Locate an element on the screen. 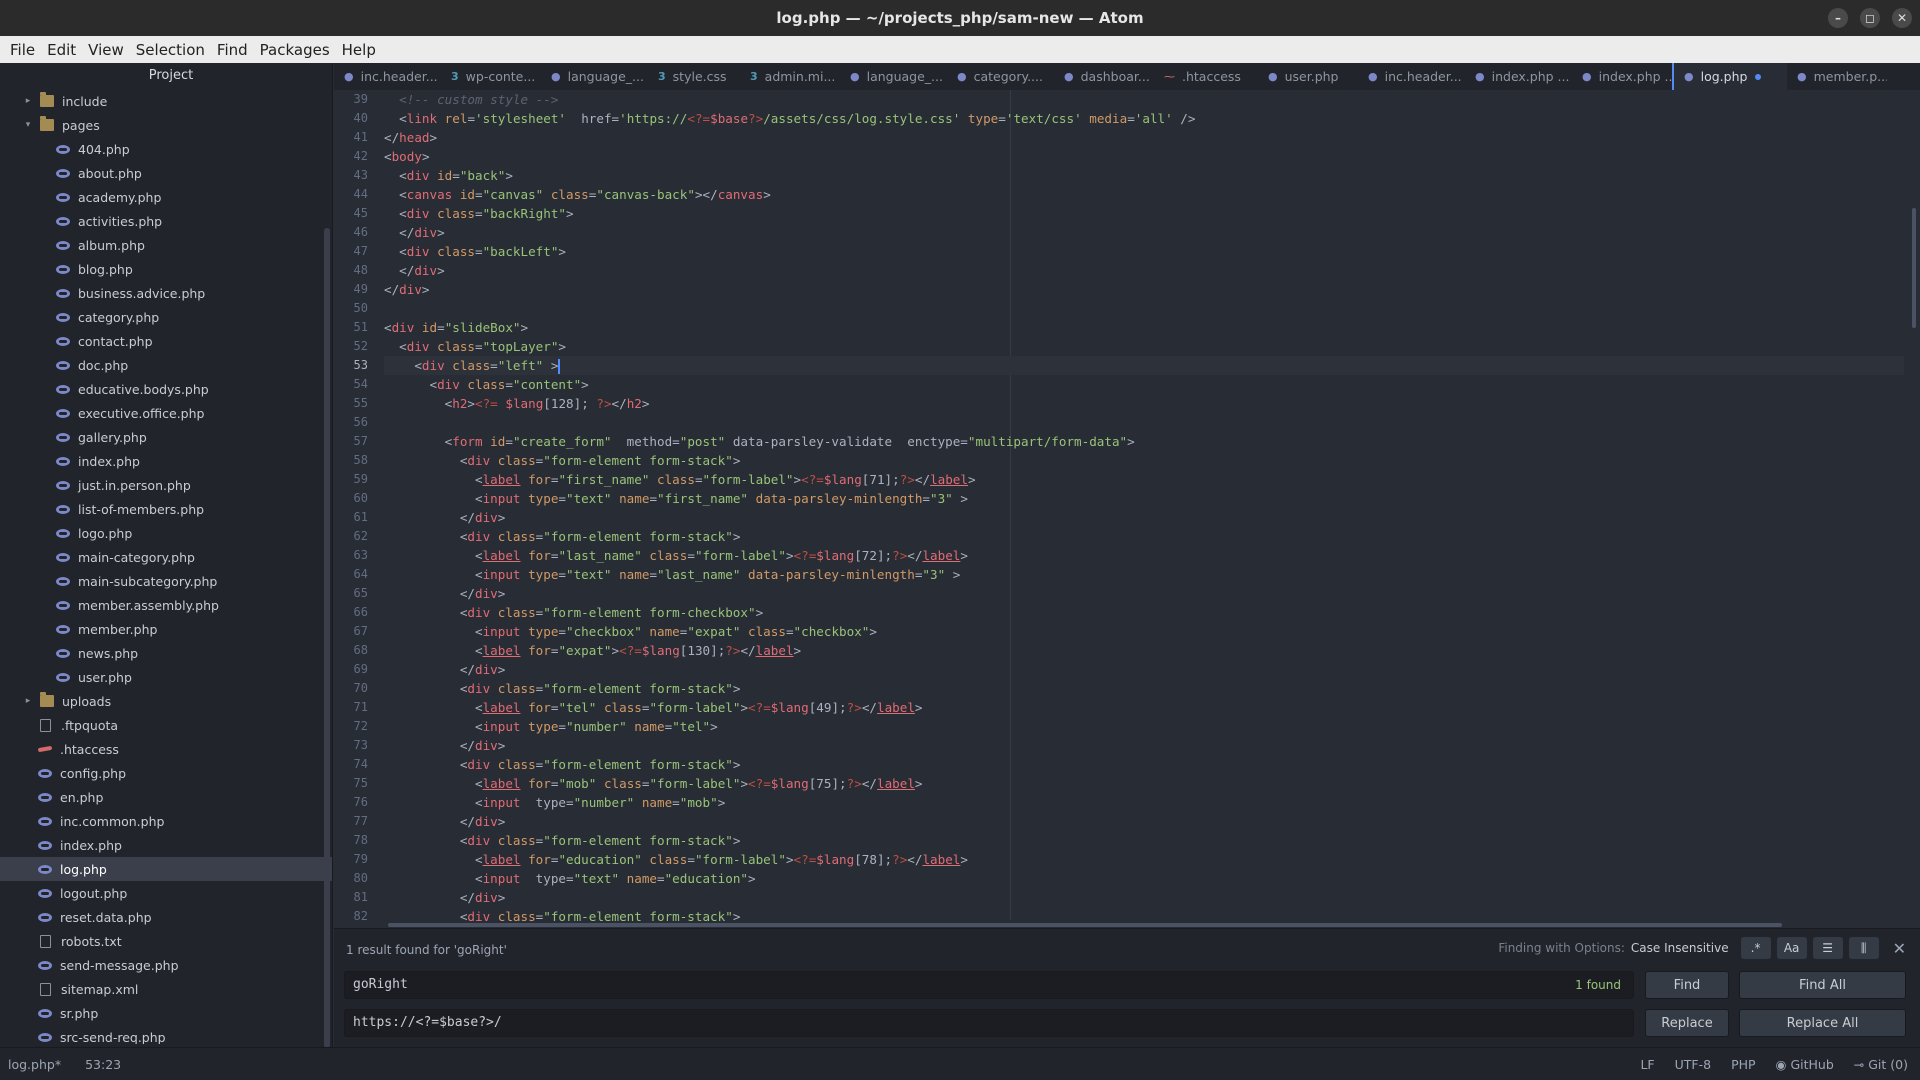 The image size is (1920, 1080). tree-file: 404.php is located at coordinates (166, 149).